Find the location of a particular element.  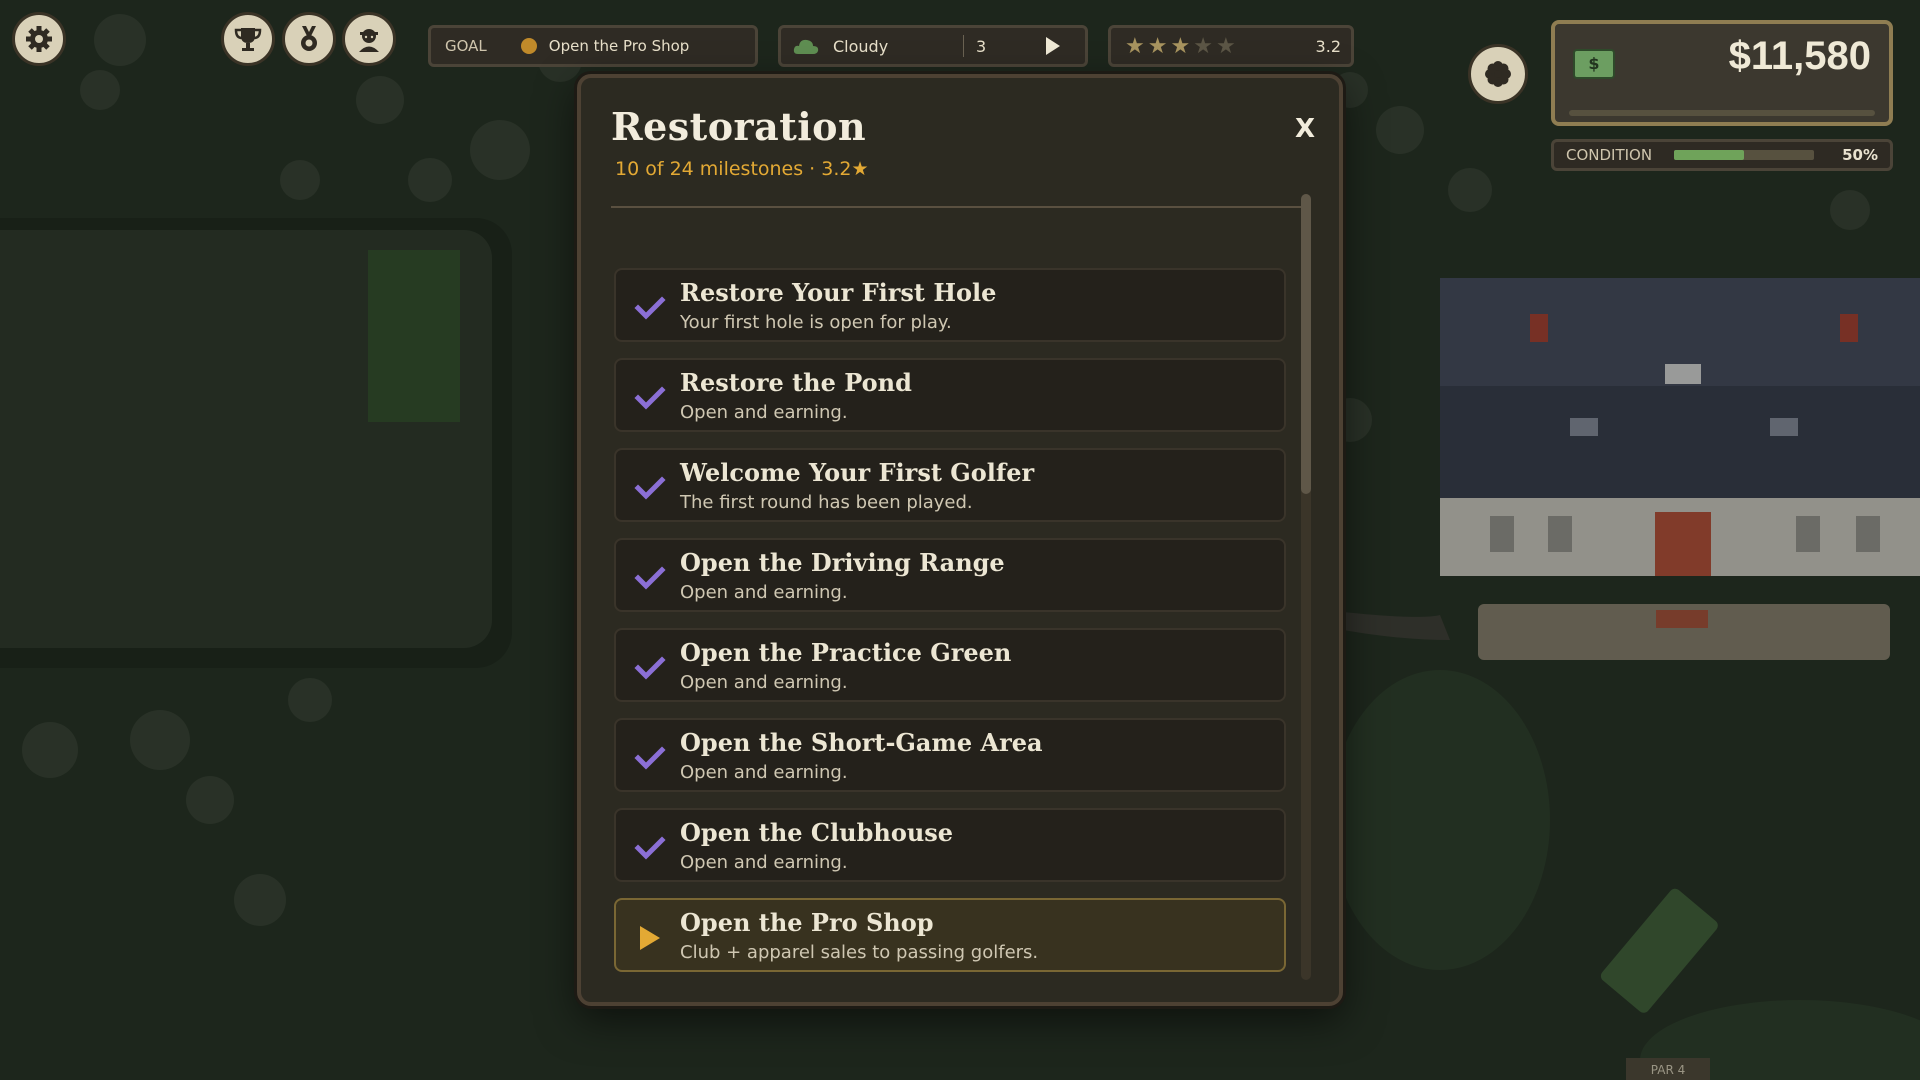

goal-label: GOAL is located at coordinates (466, 46).